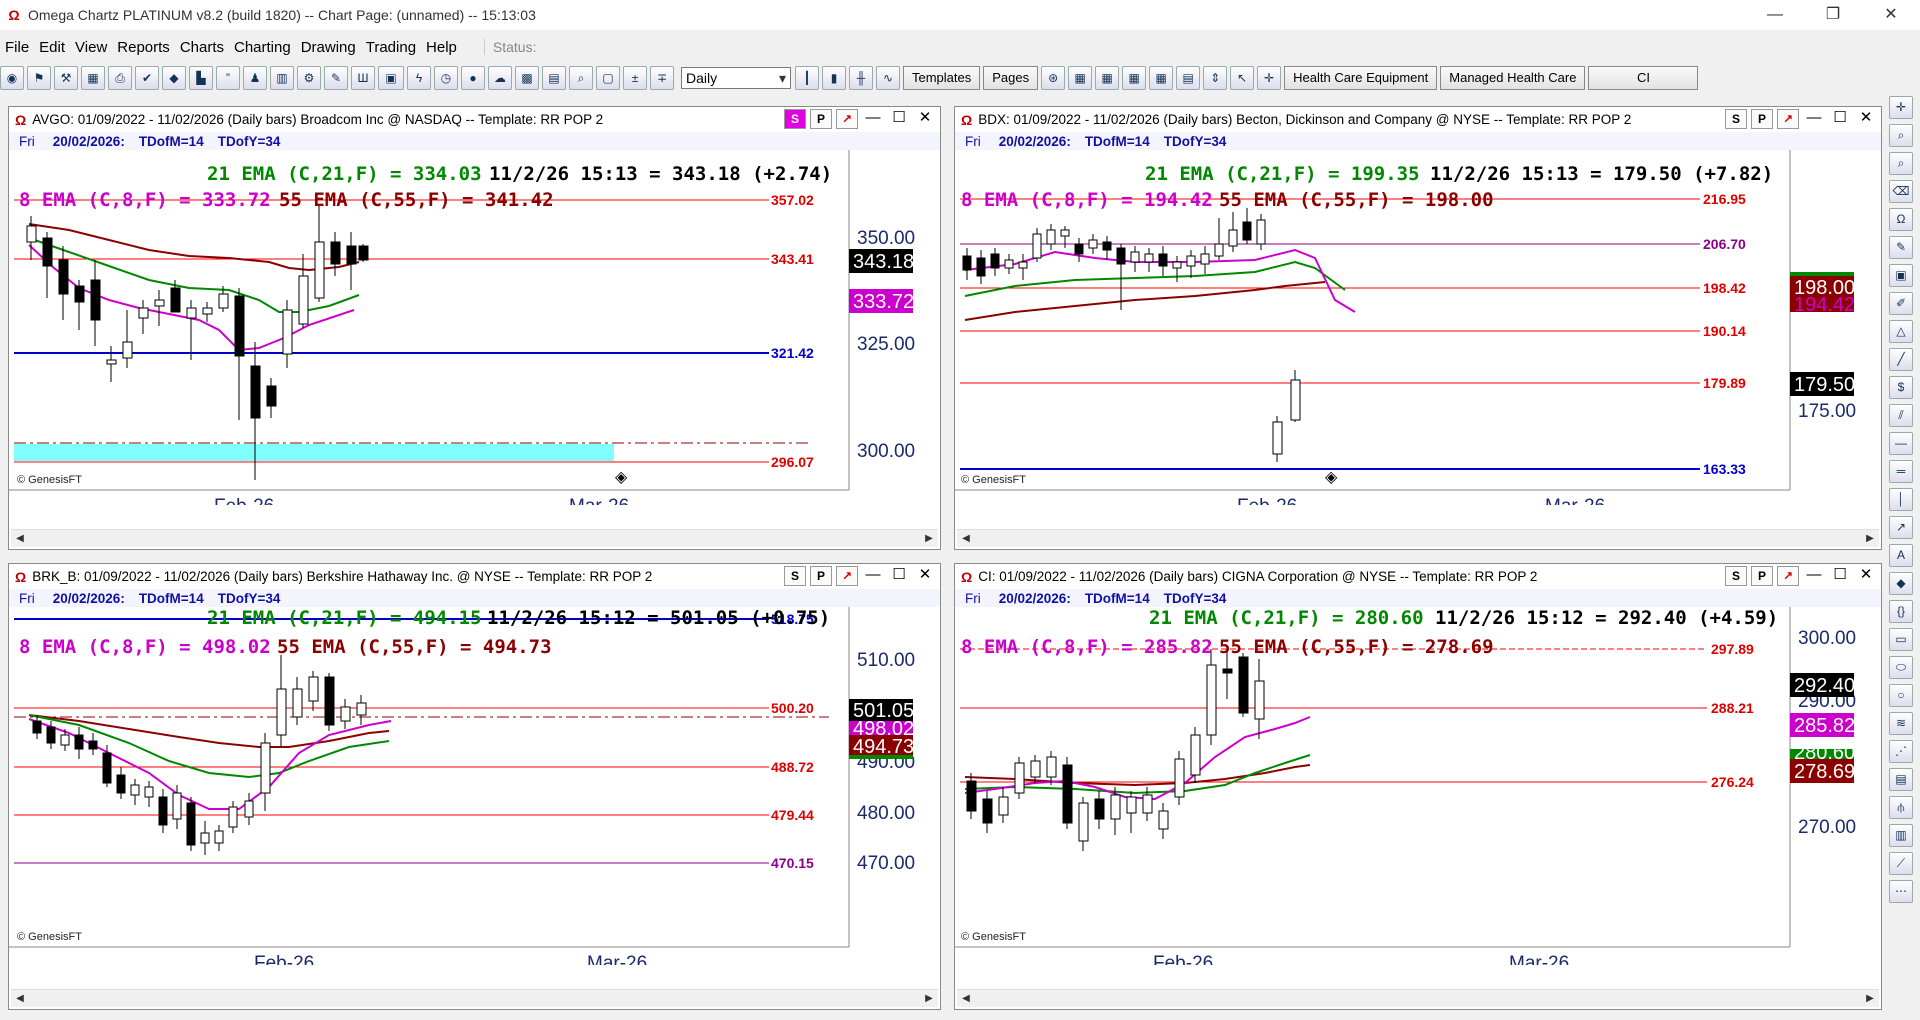  What do you see at coordinates (391, 47) in the screenshot?
I see `menu-trading: Trading` at bounding box center [391, 47].